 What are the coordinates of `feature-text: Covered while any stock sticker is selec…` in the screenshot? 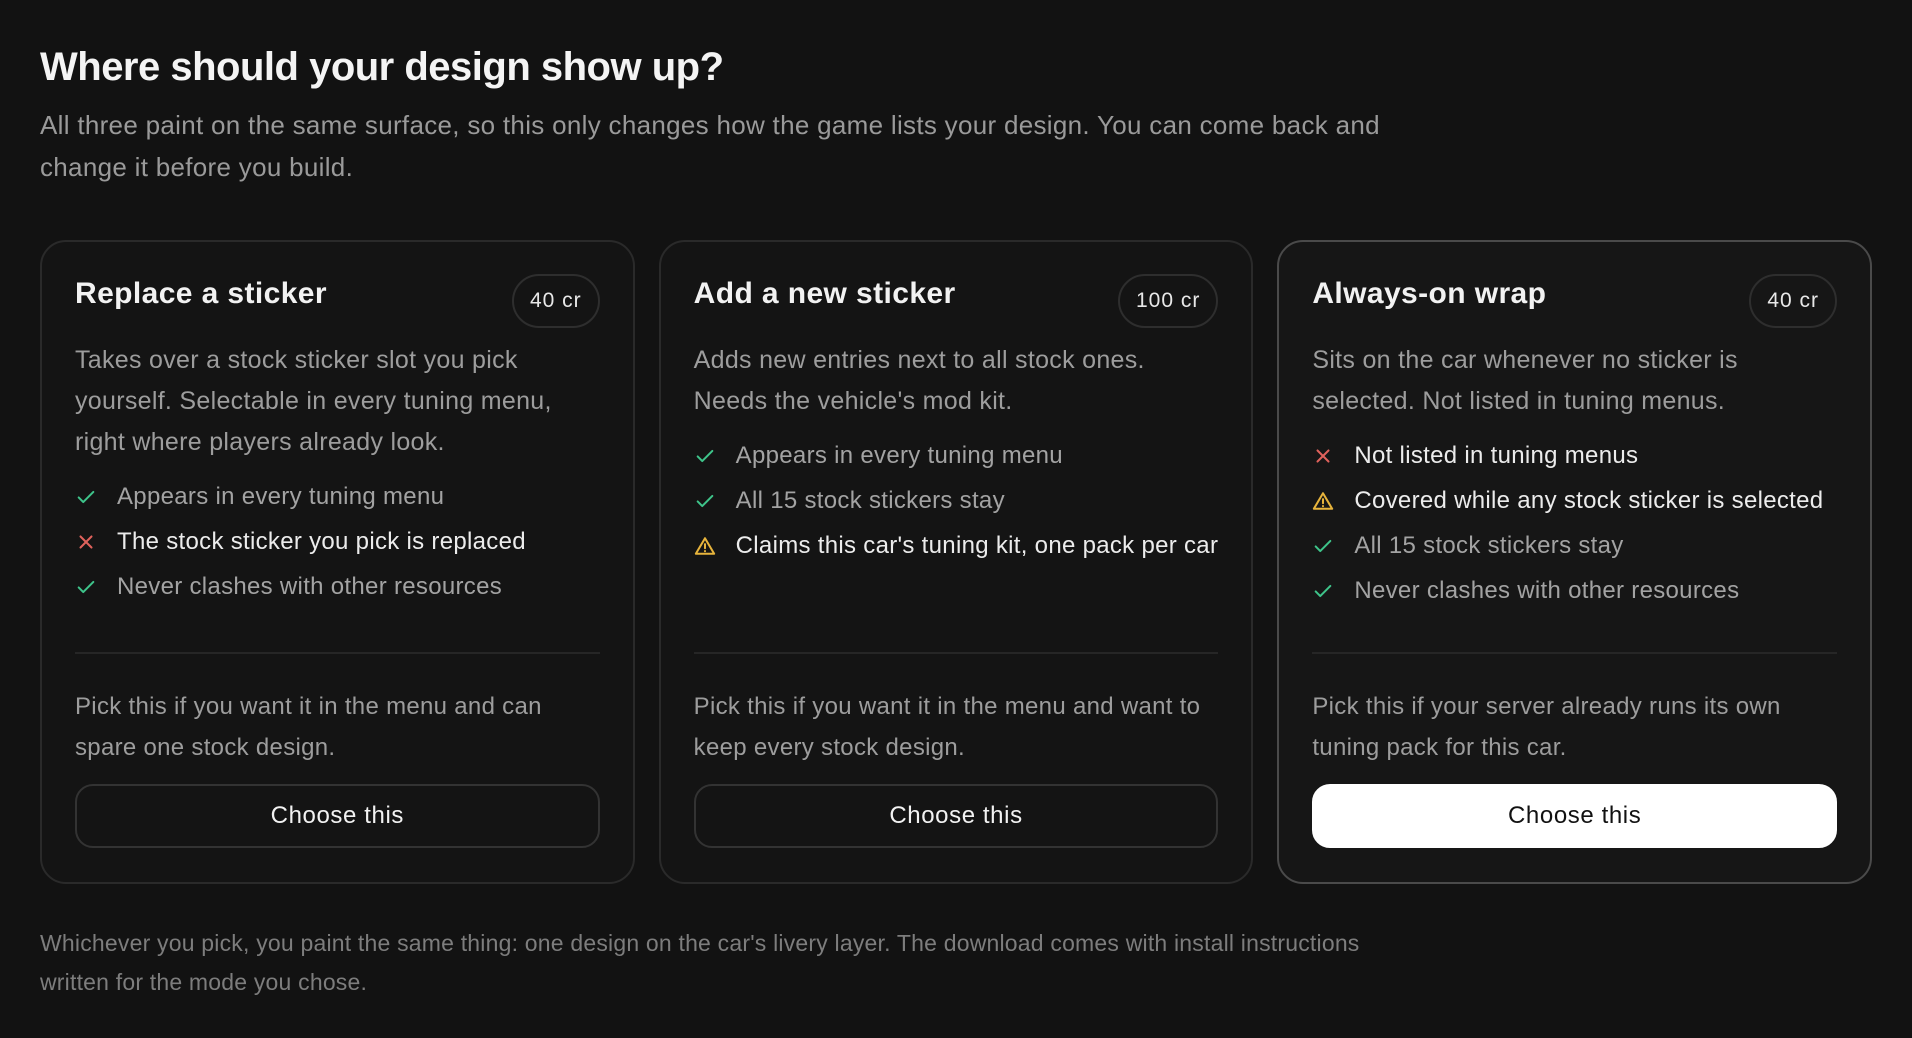 It's located at (1589, 500).